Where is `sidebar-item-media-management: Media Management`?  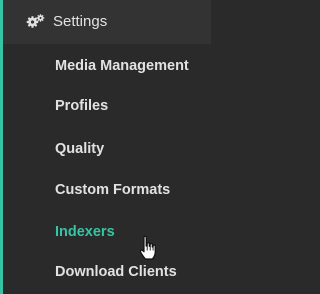 sidebar-item-media-management: Media Management is located at coordinates (107, 66).